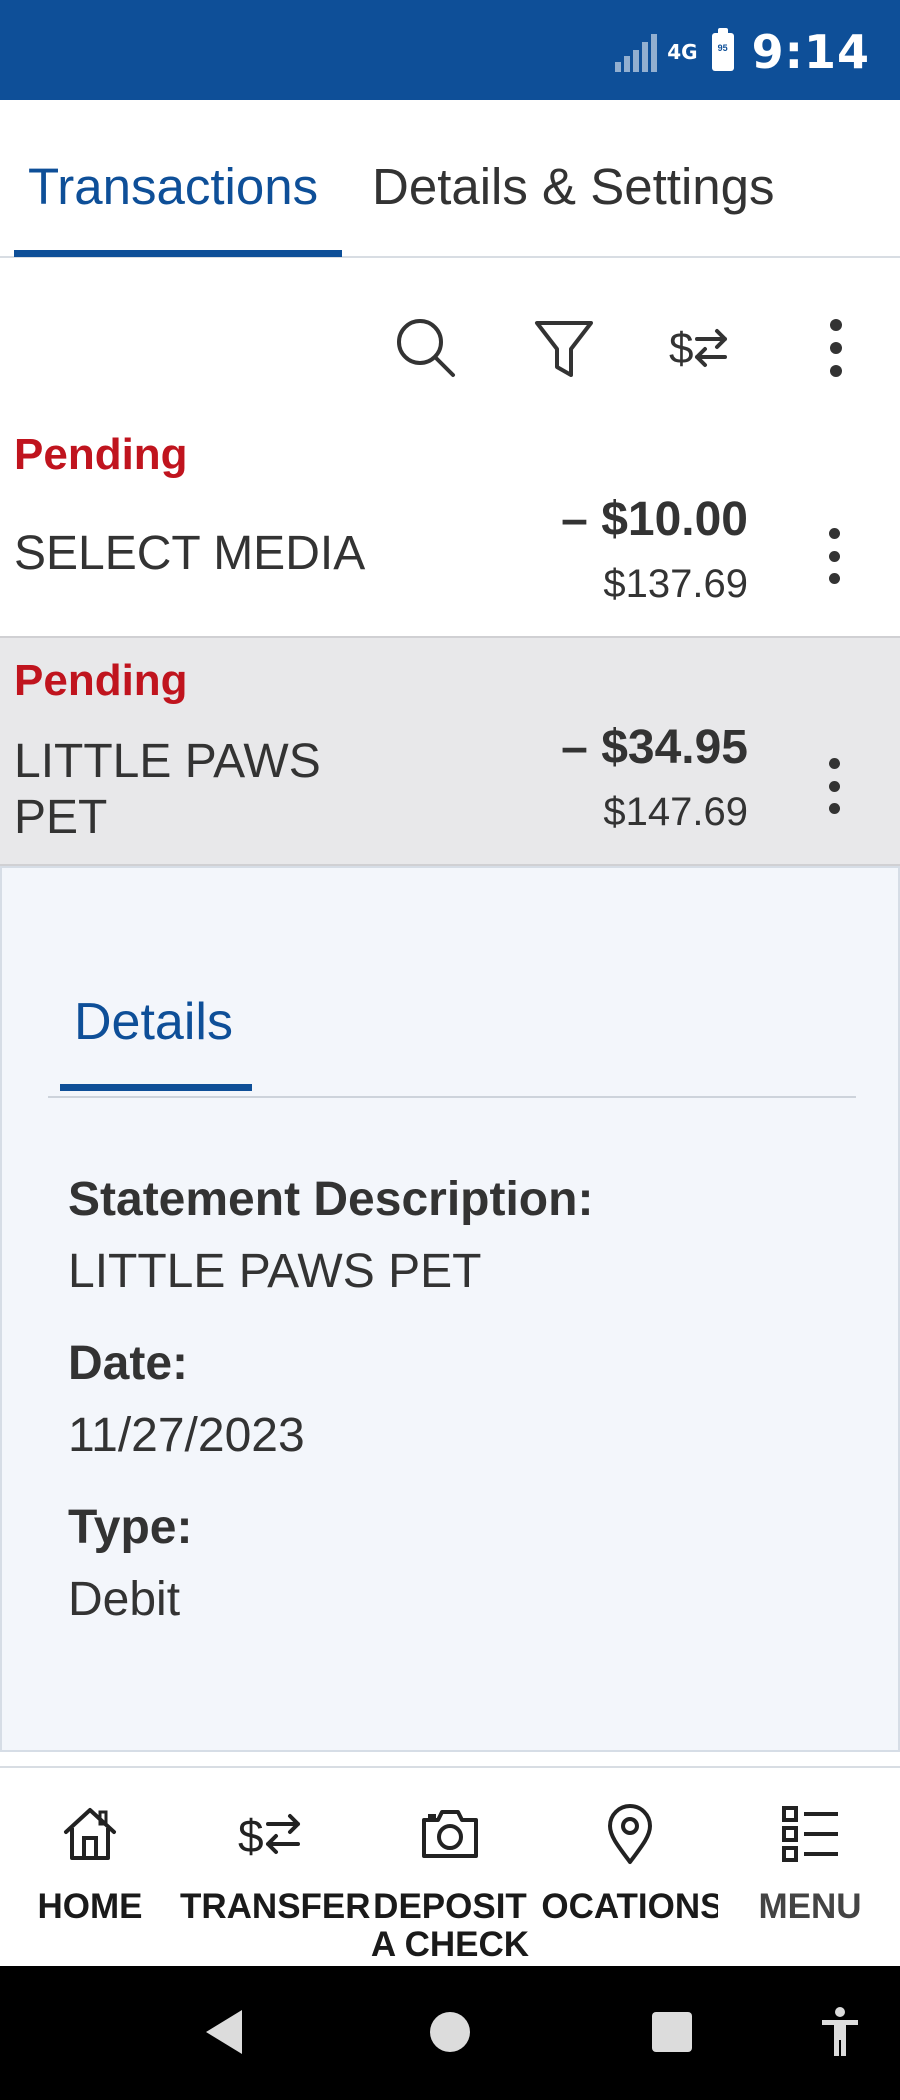 The width and height of the screenshot is (900, 2100). Describe the element at coordinates (810, 1906) in the screenshot. I see `nav-menu-label: MENU` at that location.